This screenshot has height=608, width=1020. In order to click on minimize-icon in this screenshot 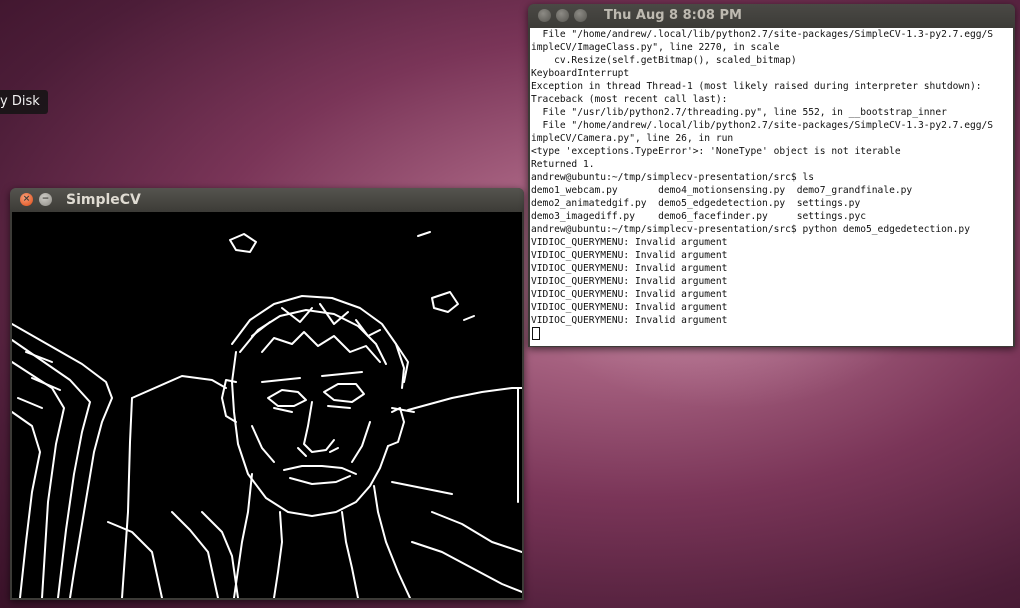, I will do `click(562, 15)`.